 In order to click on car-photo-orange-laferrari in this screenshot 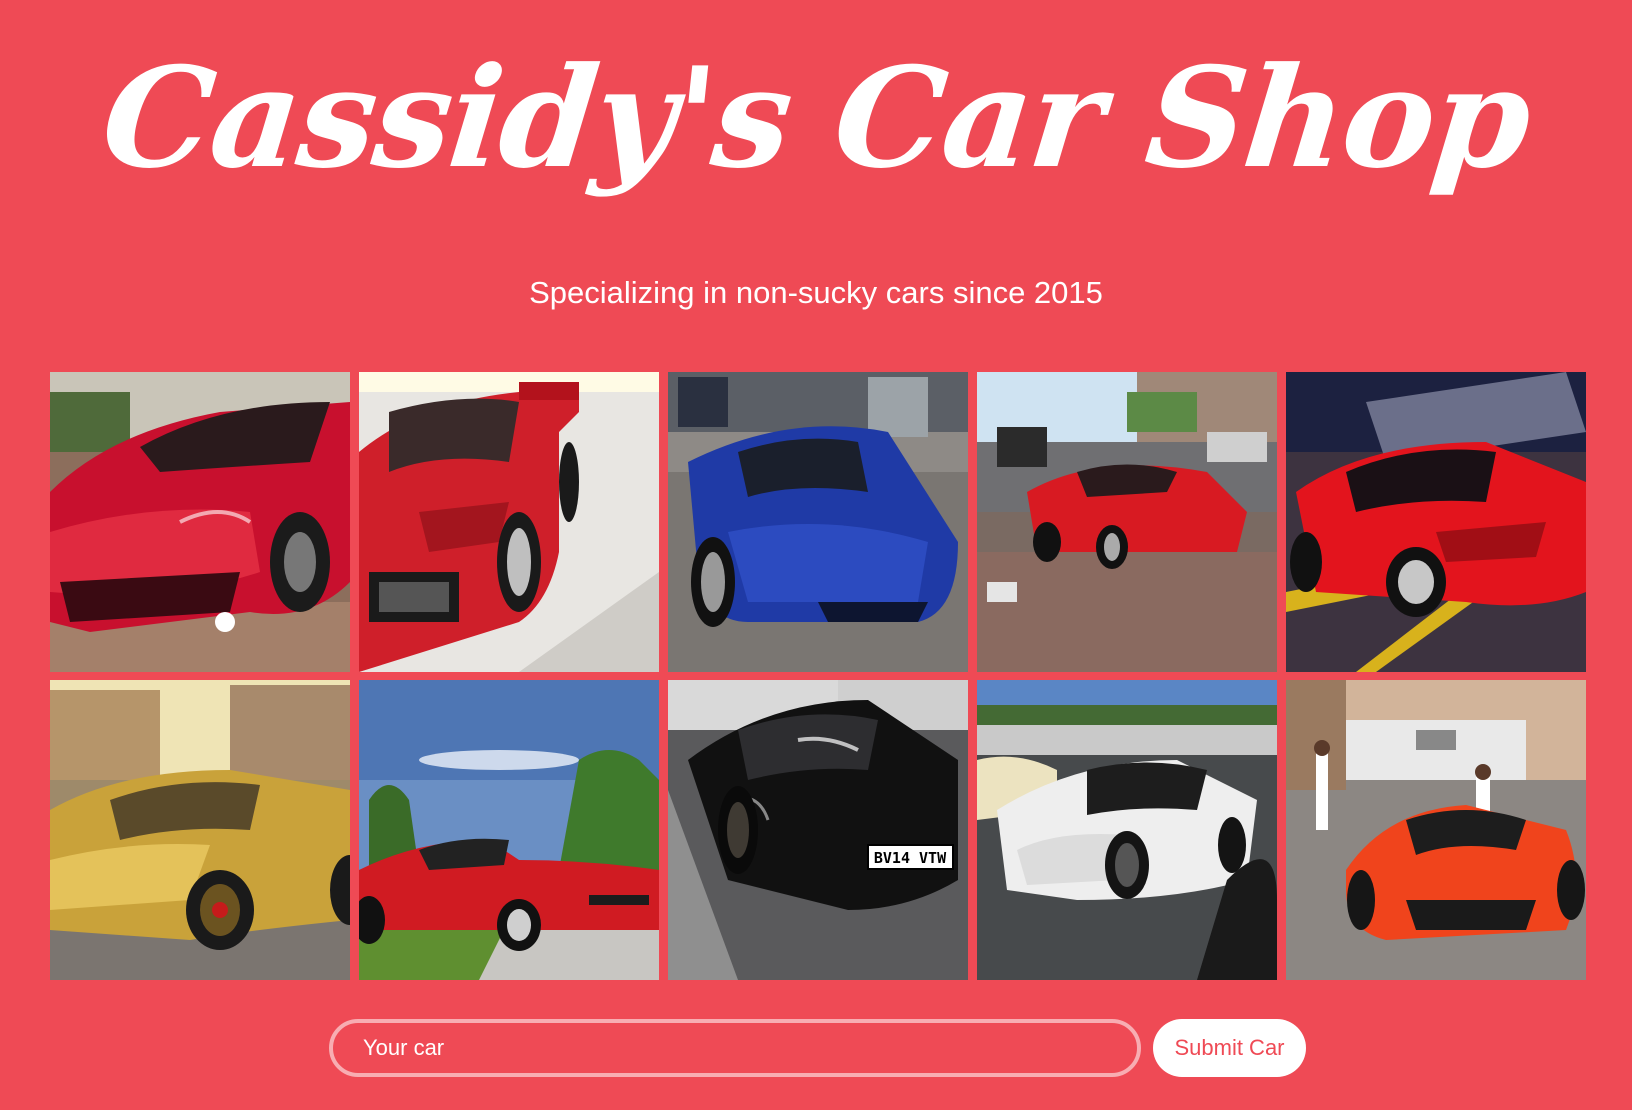, I will do `click(1436, 830)`.